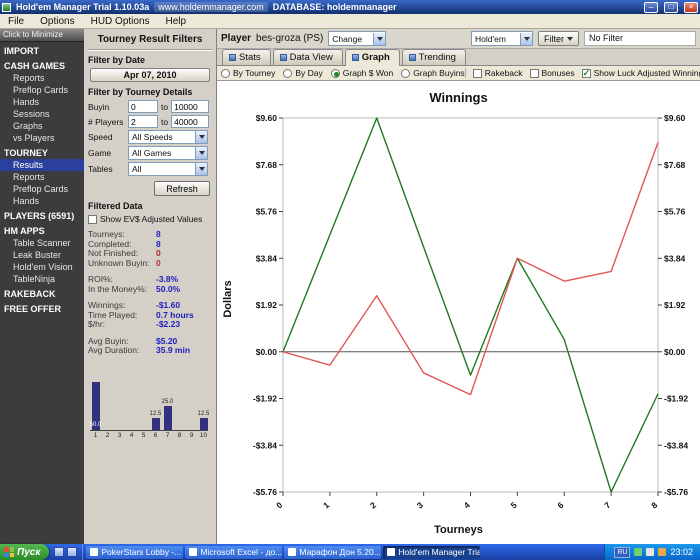 The height and width of the screenshot is (560, 700). I want to click on x-tick-label: 1, so click(326, 505).